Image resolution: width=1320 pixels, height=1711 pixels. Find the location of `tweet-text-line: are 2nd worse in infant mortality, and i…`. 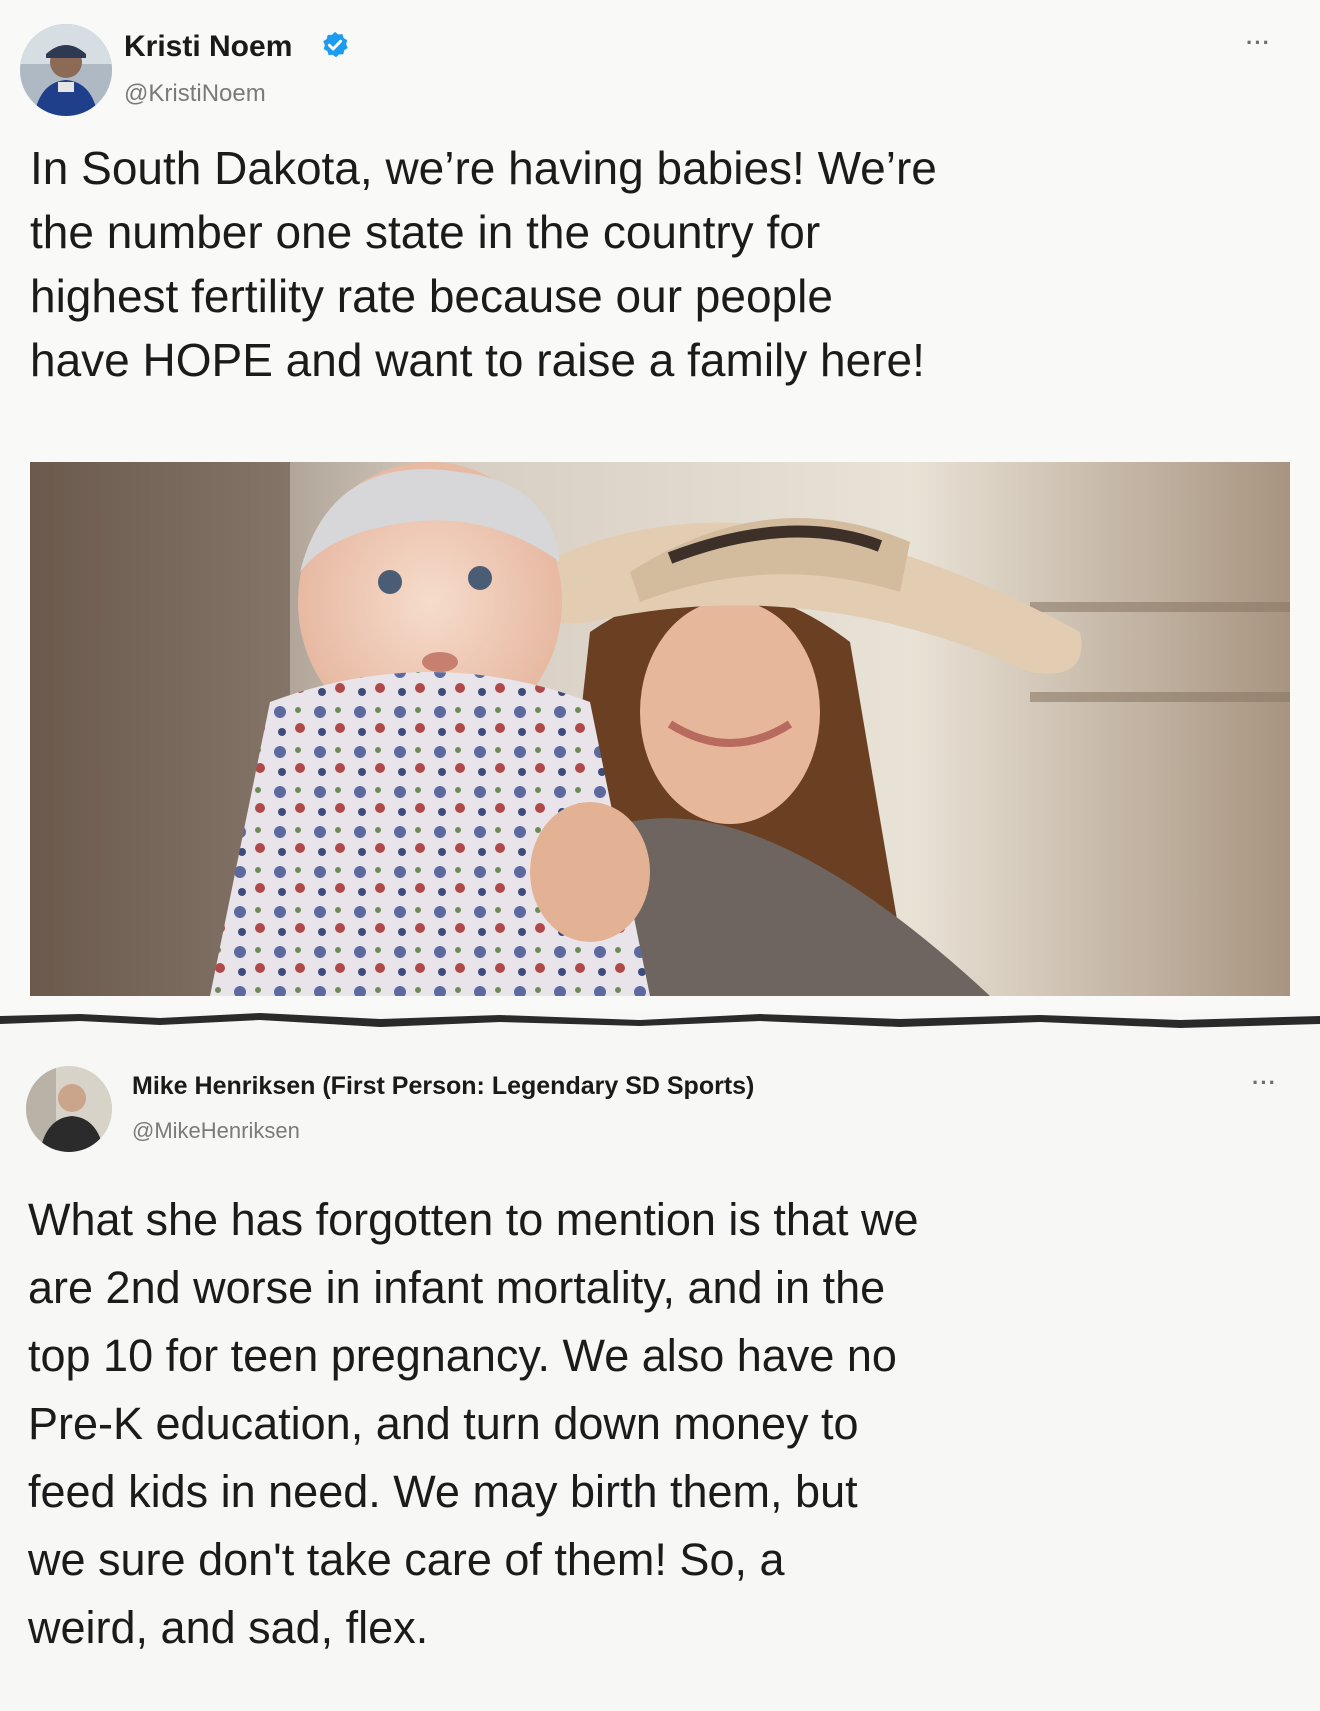

tweet-text-line: are 2nd worse in infant mortality, and i… is located at coordinates (457, 1287).